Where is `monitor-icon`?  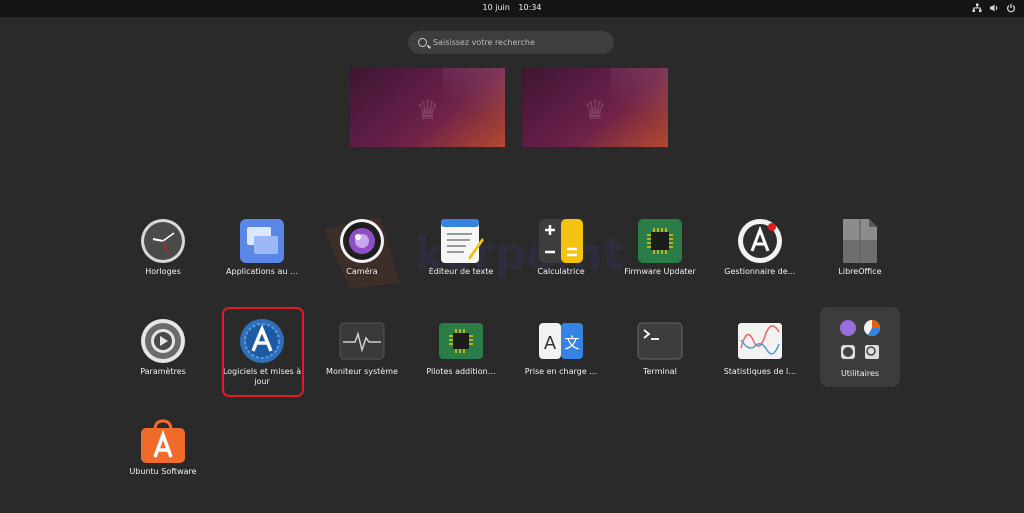
monitor-icon is located at coordinates (362, 341).